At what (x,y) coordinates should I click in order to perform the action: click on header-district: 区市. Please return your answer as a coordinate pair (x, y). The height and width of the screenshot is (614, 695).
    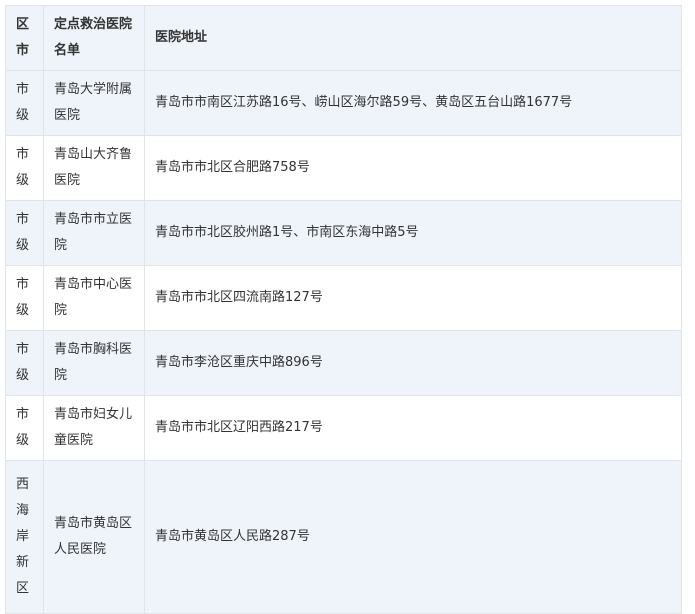
    Looking at the image, I should click on (24, 38).